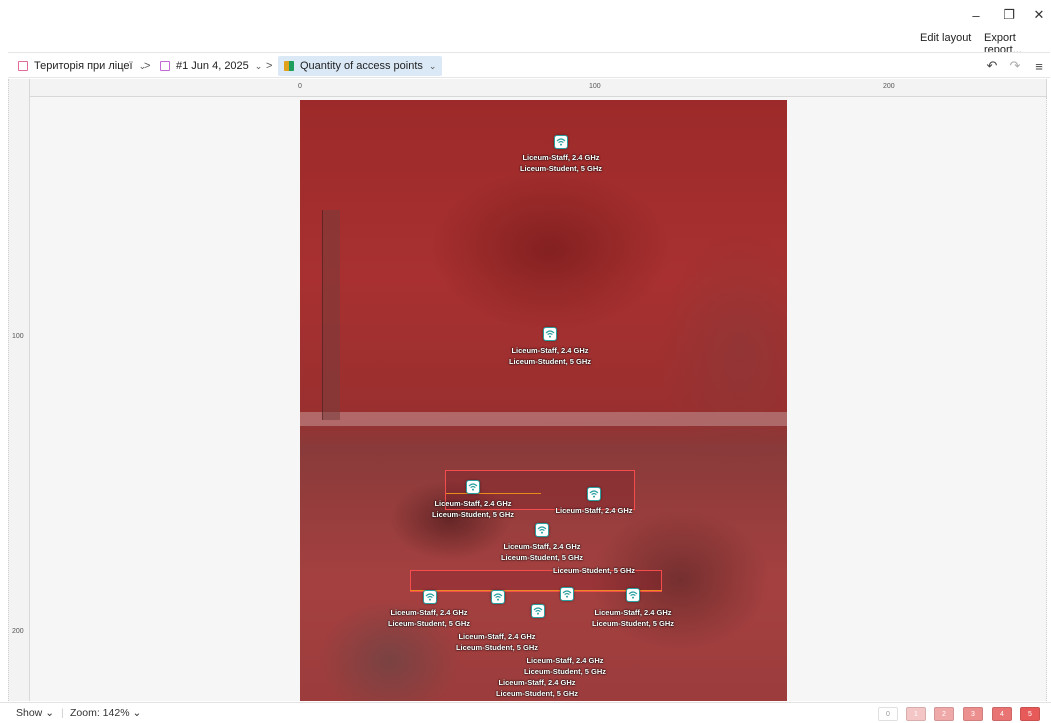 The height and width of the screenshot is (723, 1051). I want to click on status-bar: Show ⌄ | Zoom: 142% ⌄ 0 1 2 3 4 5, so click(525, 712).